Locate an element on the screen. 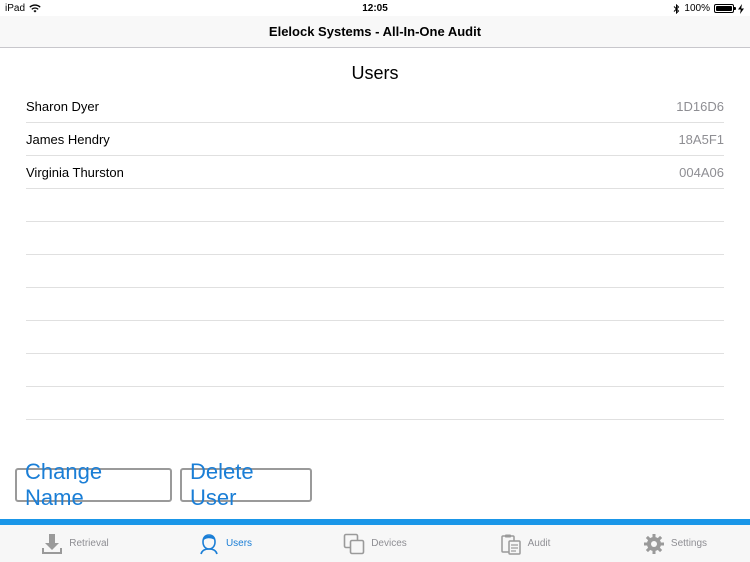  user-code: 1D16D6 is located at coordinates (700, 106).